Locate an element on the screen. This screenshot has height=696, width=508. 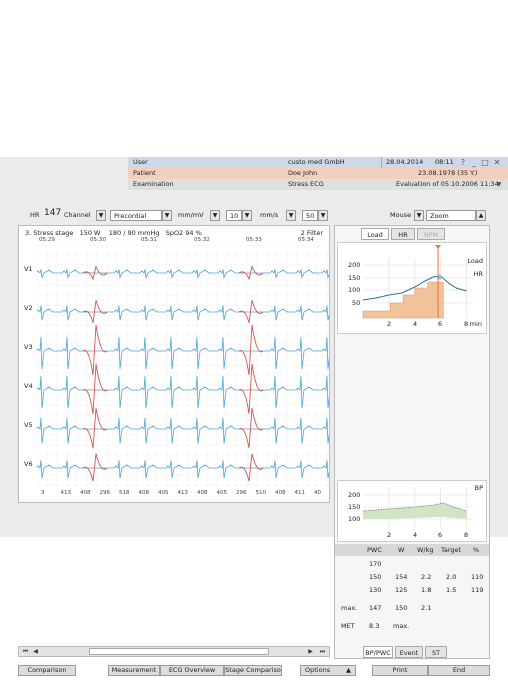
rr-interval-value: 408 is located at coordinates (280, 493).